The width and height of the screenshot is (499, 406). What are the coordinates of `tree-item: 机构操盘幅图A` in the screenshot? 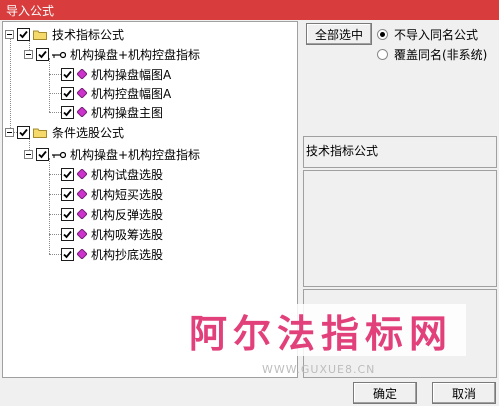 It's located at (116, 74).